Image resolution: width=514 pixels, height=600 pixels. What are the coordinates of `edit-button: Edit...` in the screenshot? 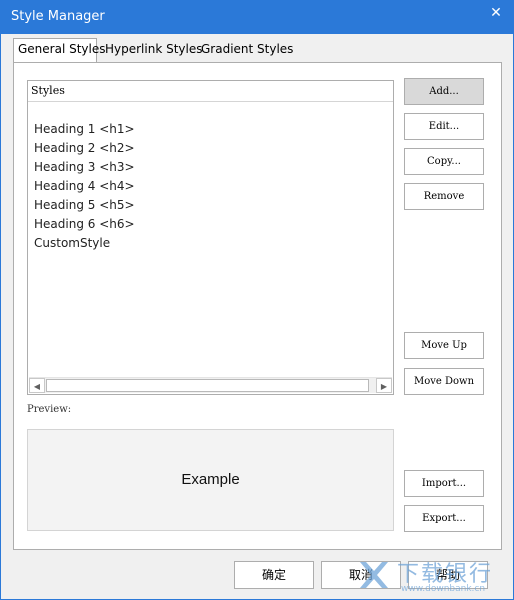 It's located at (444, 126).